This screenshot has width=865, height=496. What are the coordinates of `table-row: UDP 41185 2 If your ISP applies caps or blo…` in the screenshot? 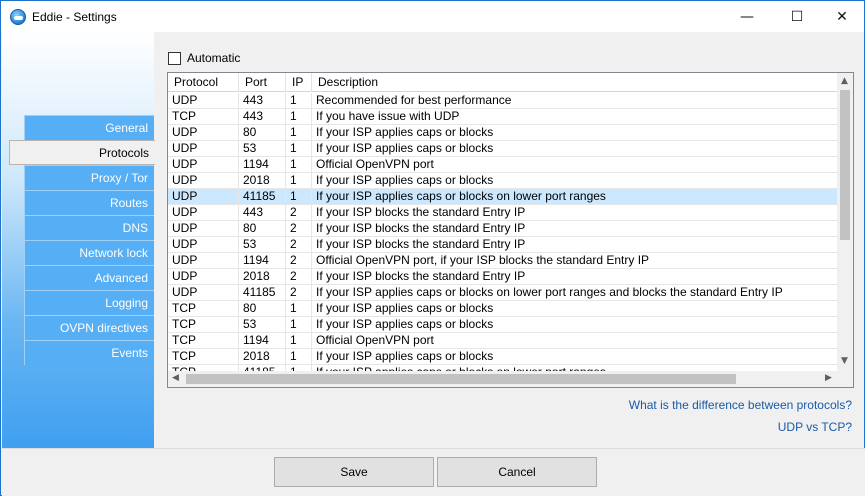 It's located at (503, 293).